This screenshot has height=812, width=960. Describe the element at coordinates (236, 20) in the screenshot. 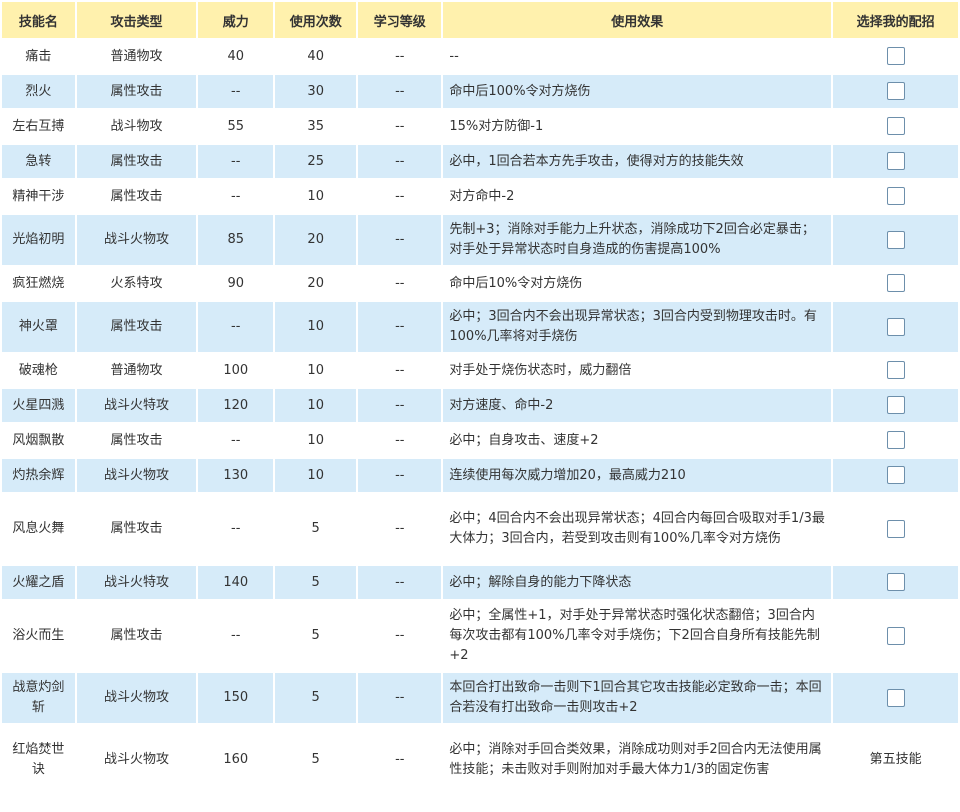

I see `header-power: 威力` at that location.